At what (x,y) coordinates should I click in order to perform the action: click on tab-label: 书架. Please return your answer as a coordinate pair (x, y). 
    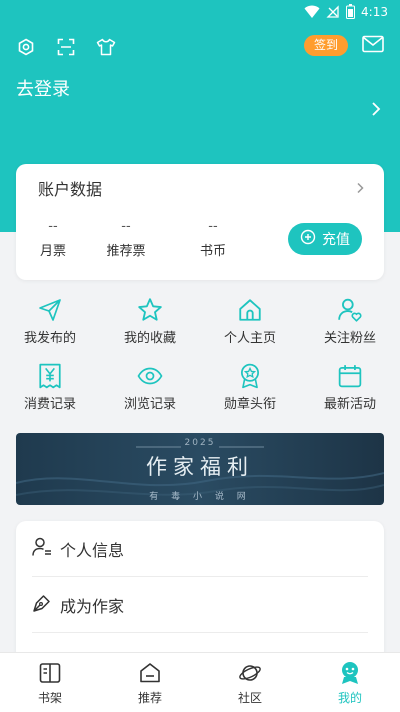
    Looking at the image, I should click on (49, 698).